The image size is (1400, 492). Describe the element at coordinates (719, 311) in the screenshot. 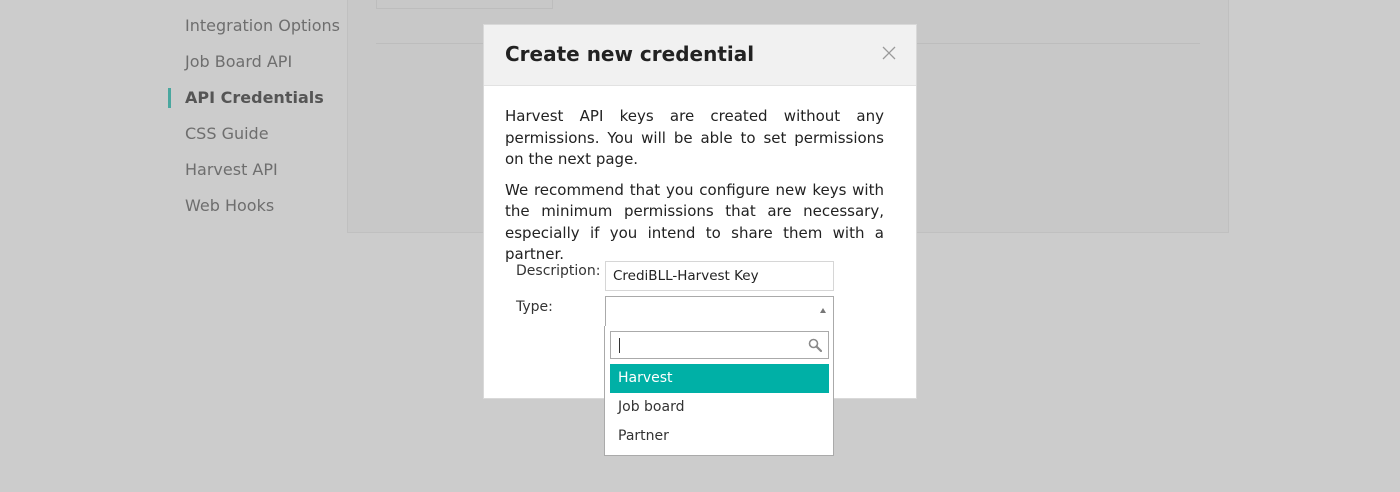

I see `type-select` at that location.